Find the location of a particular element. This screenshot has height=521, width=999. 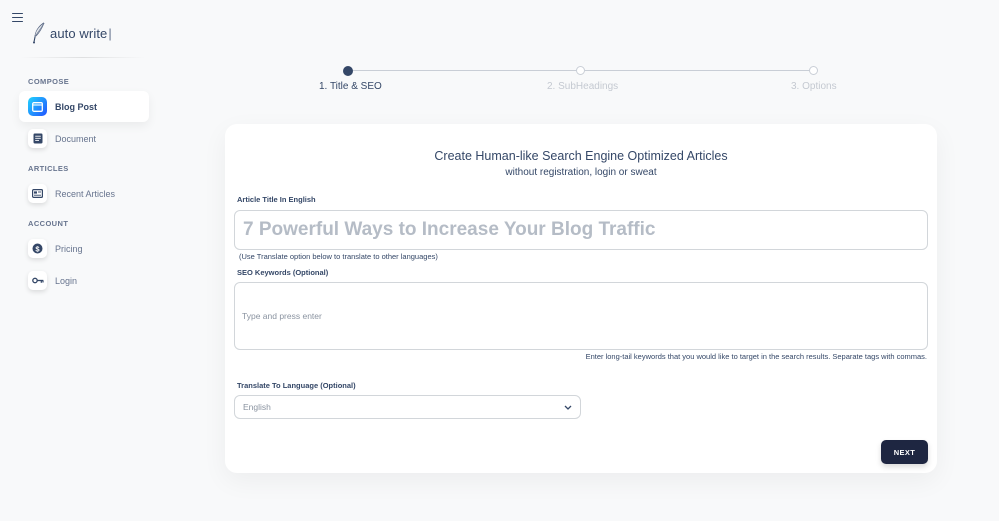

progress-stepper: 1. Title & SEO 2. SubHeadings 3. Options is located at coordinates (575, 79).